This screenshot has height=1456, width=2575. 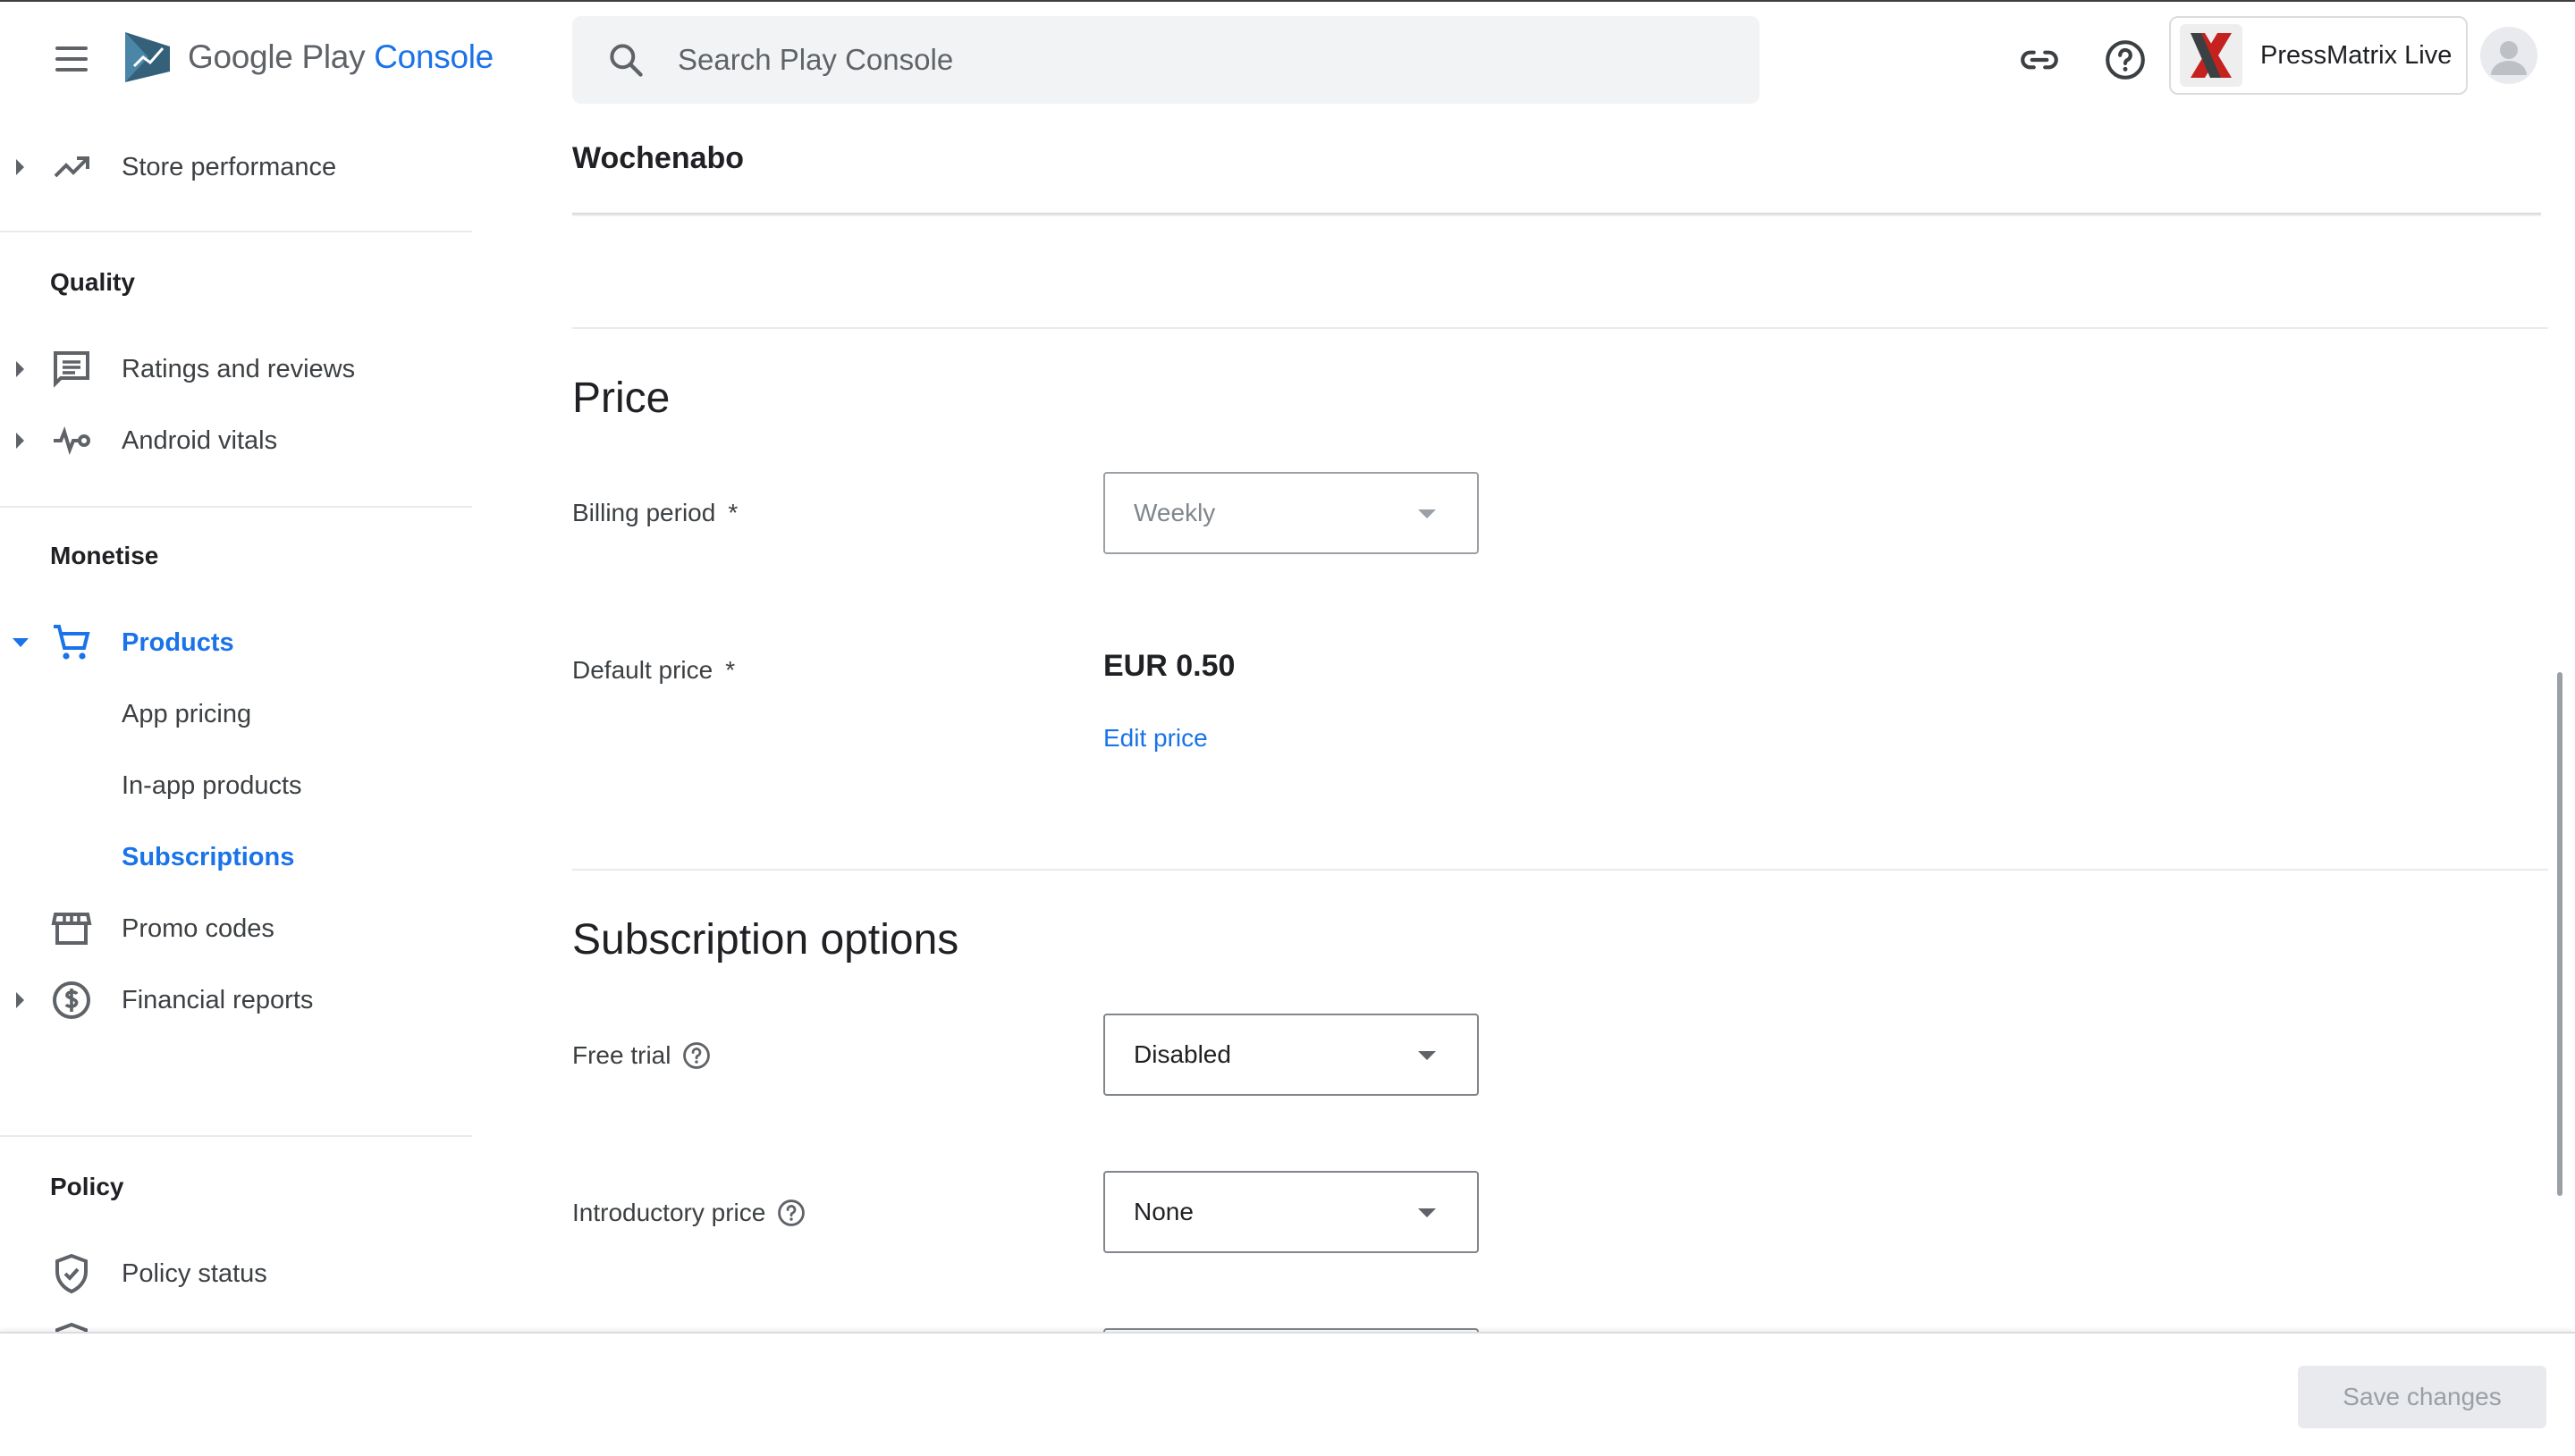 What do you see at coordinates (218, 1000) in the screenshot?
I see `sidebar-item-label: Financial reports` at bounding box center [218, 1000].